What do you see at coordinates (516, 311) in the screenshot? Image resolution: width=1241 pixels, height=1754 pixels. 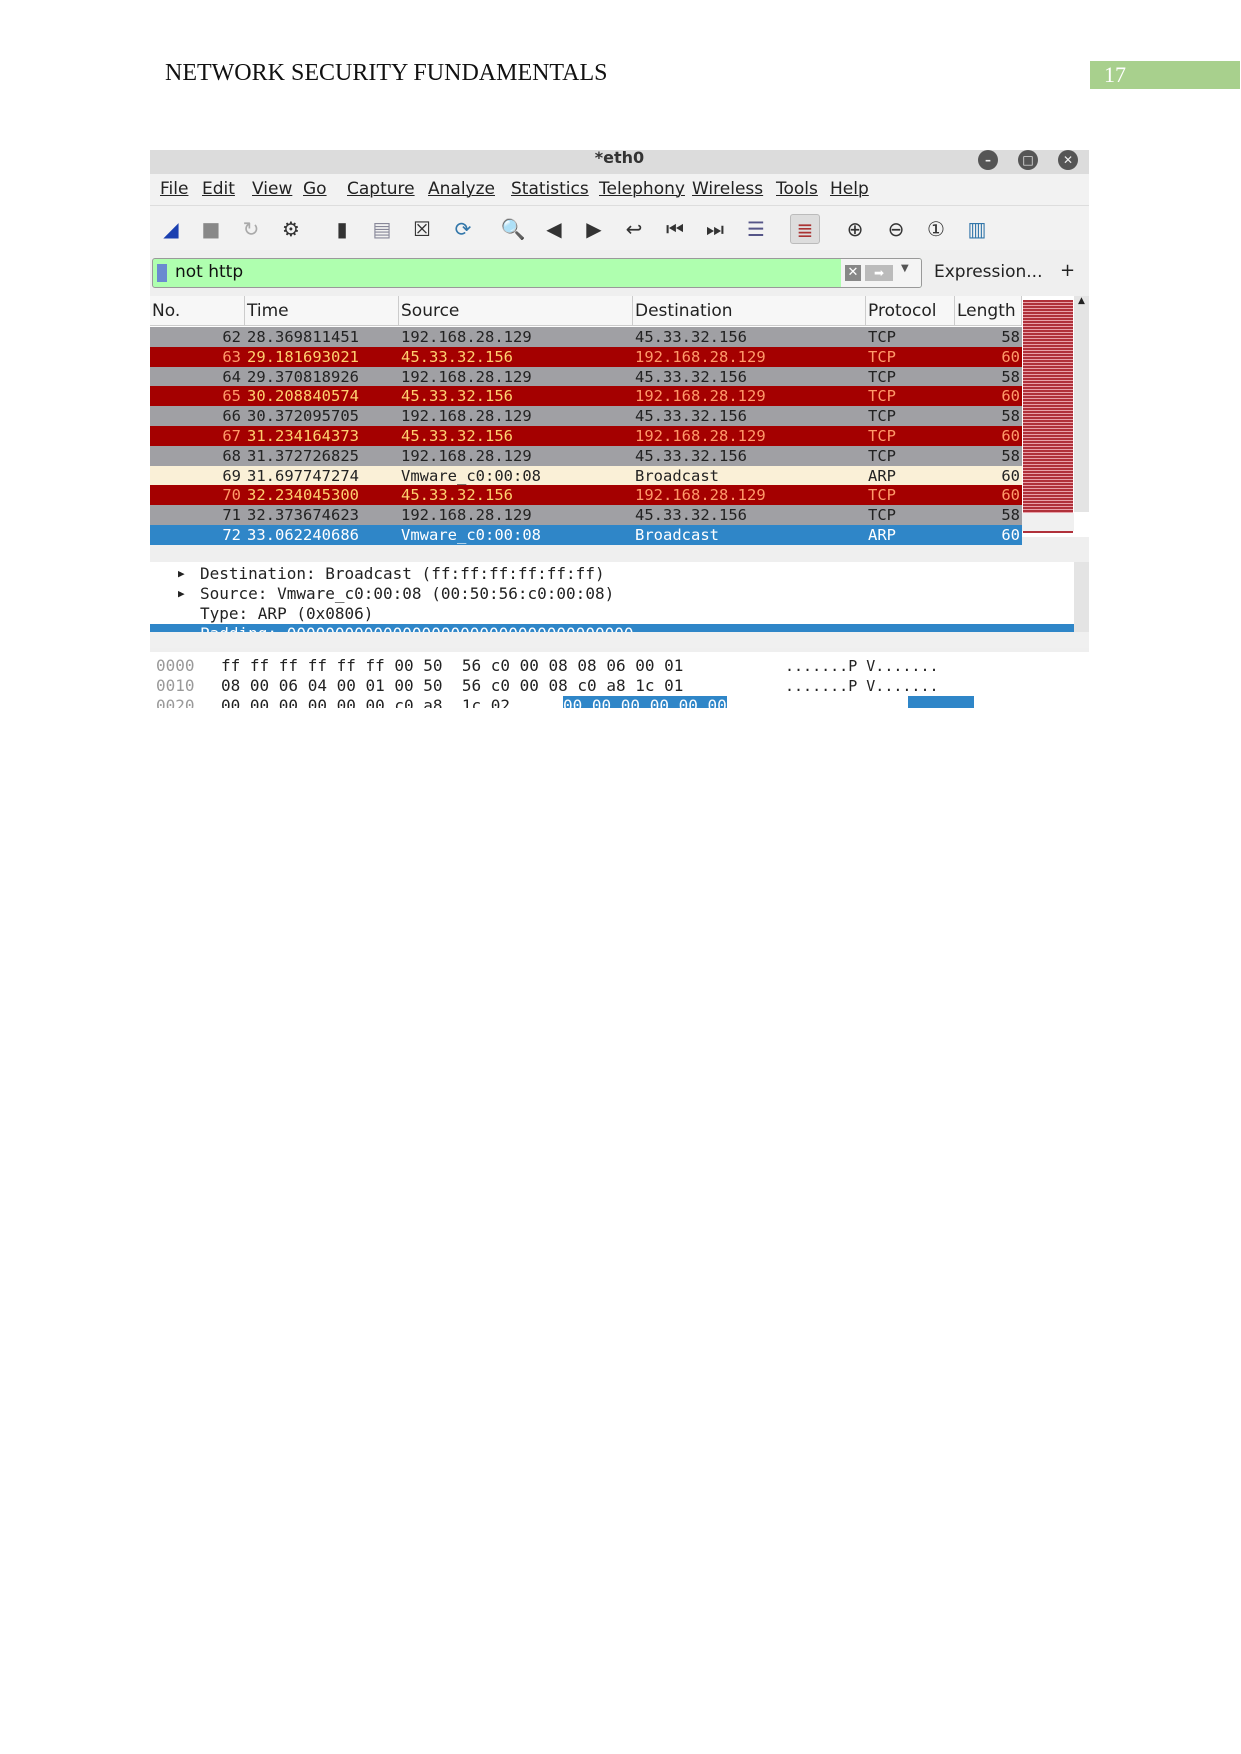 I see `column-header-source: Source` at bounding box center [516, 311].